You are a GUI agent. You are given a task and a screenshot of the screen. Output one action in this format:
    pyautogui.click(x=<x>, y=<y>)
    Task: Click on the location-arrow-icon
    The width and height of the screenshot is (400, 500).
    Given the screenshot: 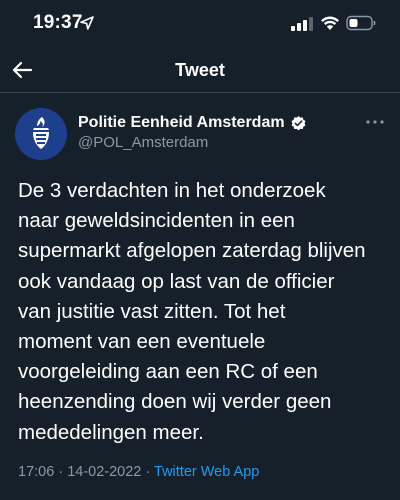 What is the action you would take?
    pyautogui.click(x=87, y=23)
    